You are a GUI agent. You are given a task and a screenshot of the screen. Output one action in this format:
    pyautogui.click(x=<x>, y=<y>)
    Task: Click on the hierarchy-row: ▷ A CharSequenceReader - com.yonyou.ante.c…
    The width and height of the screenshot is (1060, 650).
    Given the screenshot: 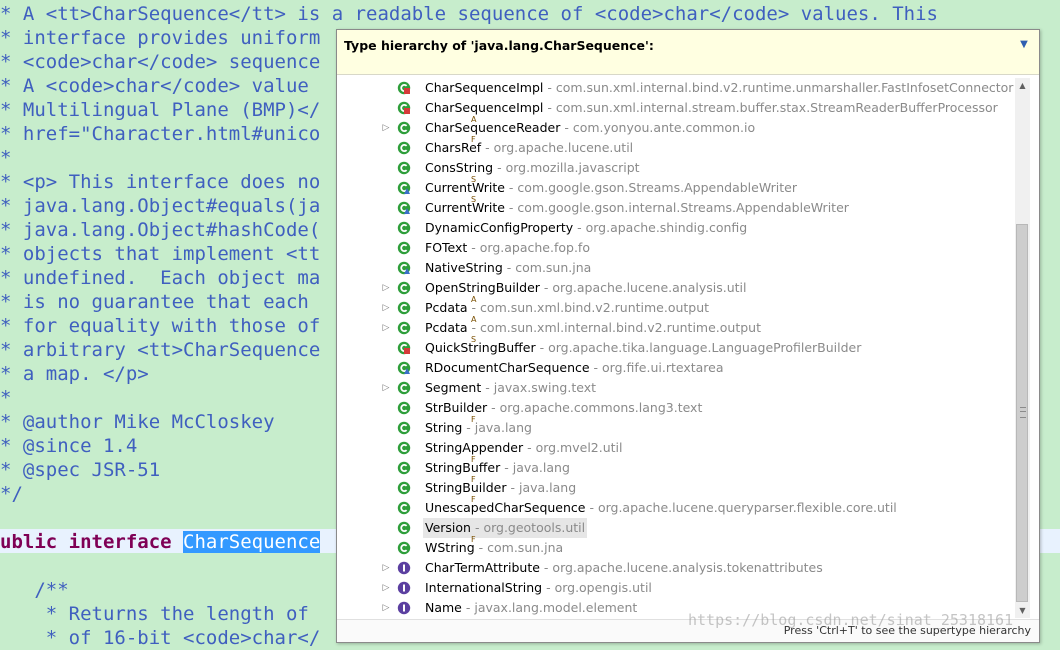 What is the action you would take?
    pyautogui.click(x=676, y=126)
    